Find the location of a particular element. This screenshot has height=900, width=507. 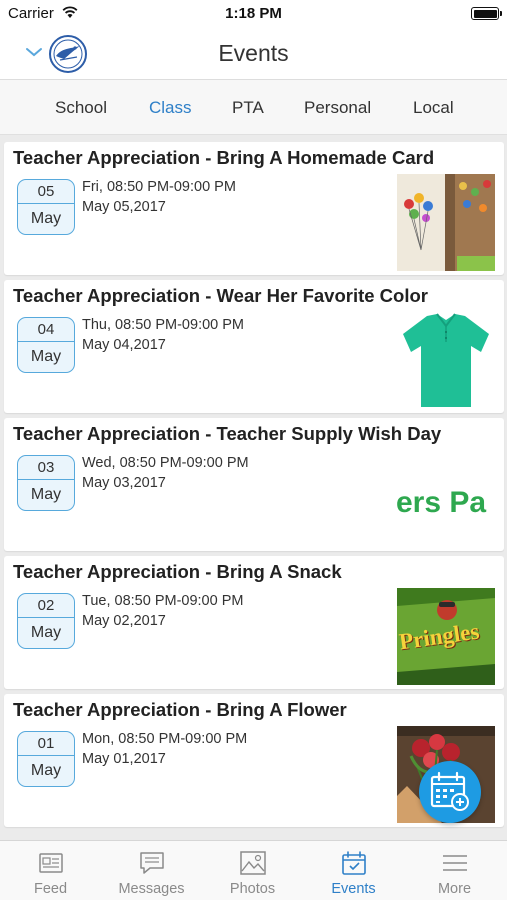

event-thumbnail: Pringles is located at coordinates (446, 636).